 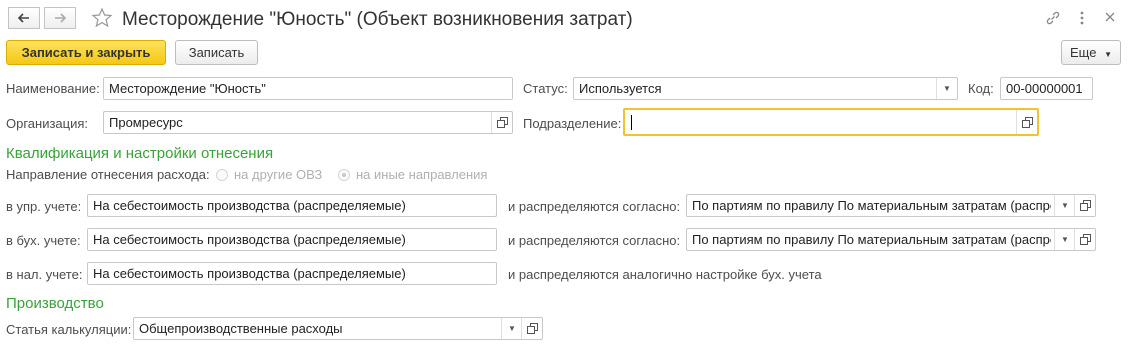 What do you see at coordinates (222, 175) in the screenshot?
I see `radio-other-ovz` at bounding box center [222, 175].